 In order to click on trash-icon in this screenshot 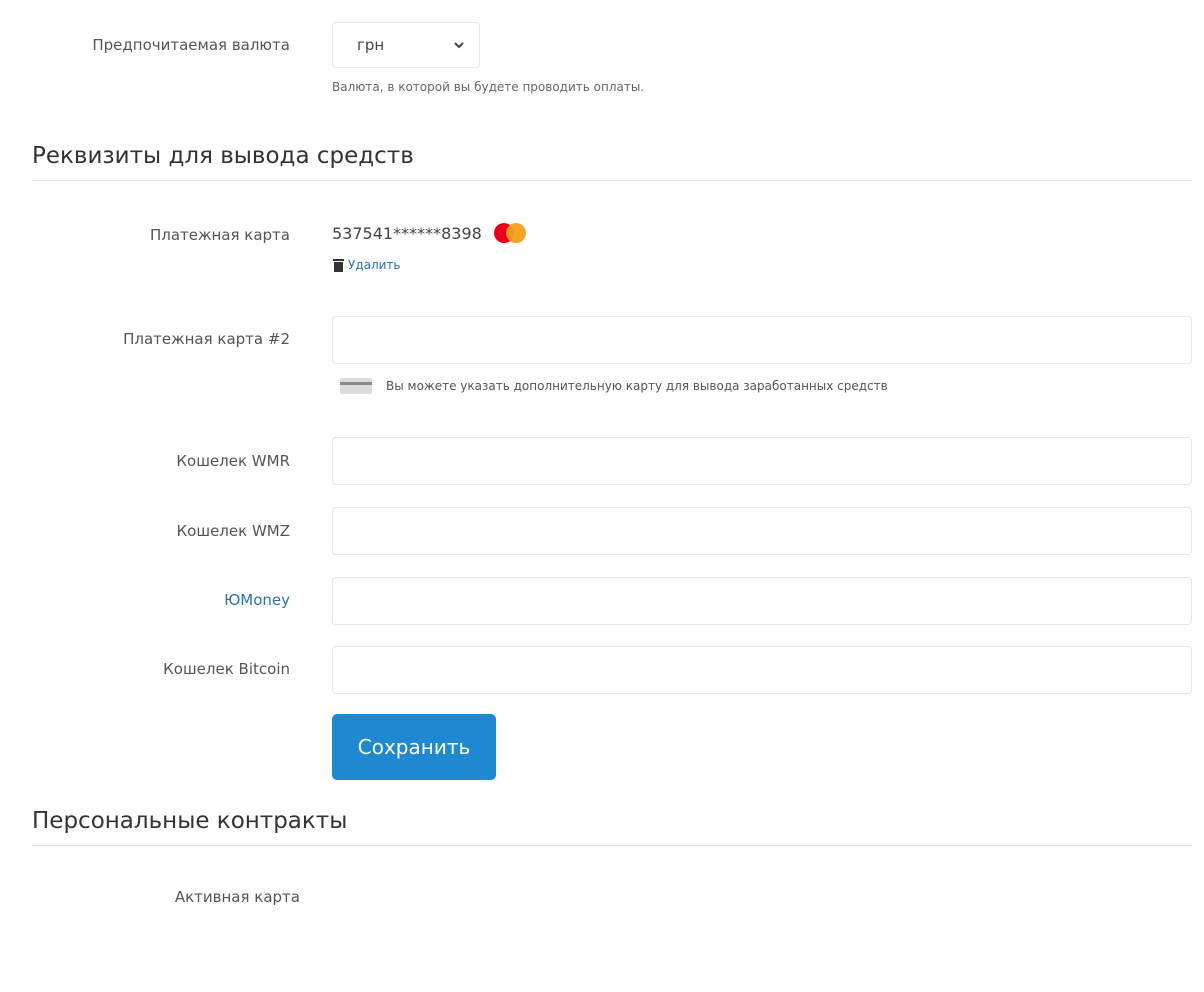, I will do `click(338, 265)`.